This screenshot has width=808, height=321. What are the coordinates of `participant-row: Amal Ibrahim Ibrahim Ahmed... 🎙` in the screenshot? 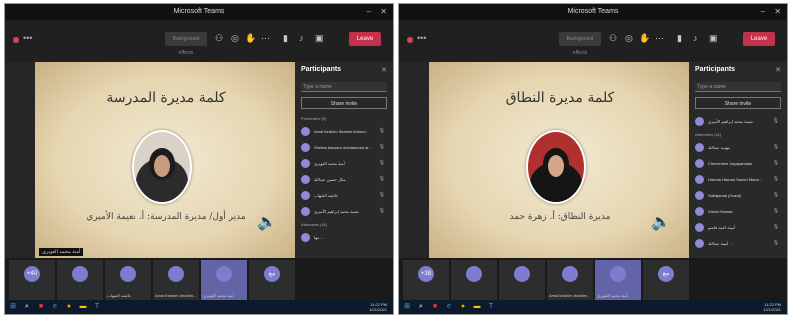 It's located at (344, 132).